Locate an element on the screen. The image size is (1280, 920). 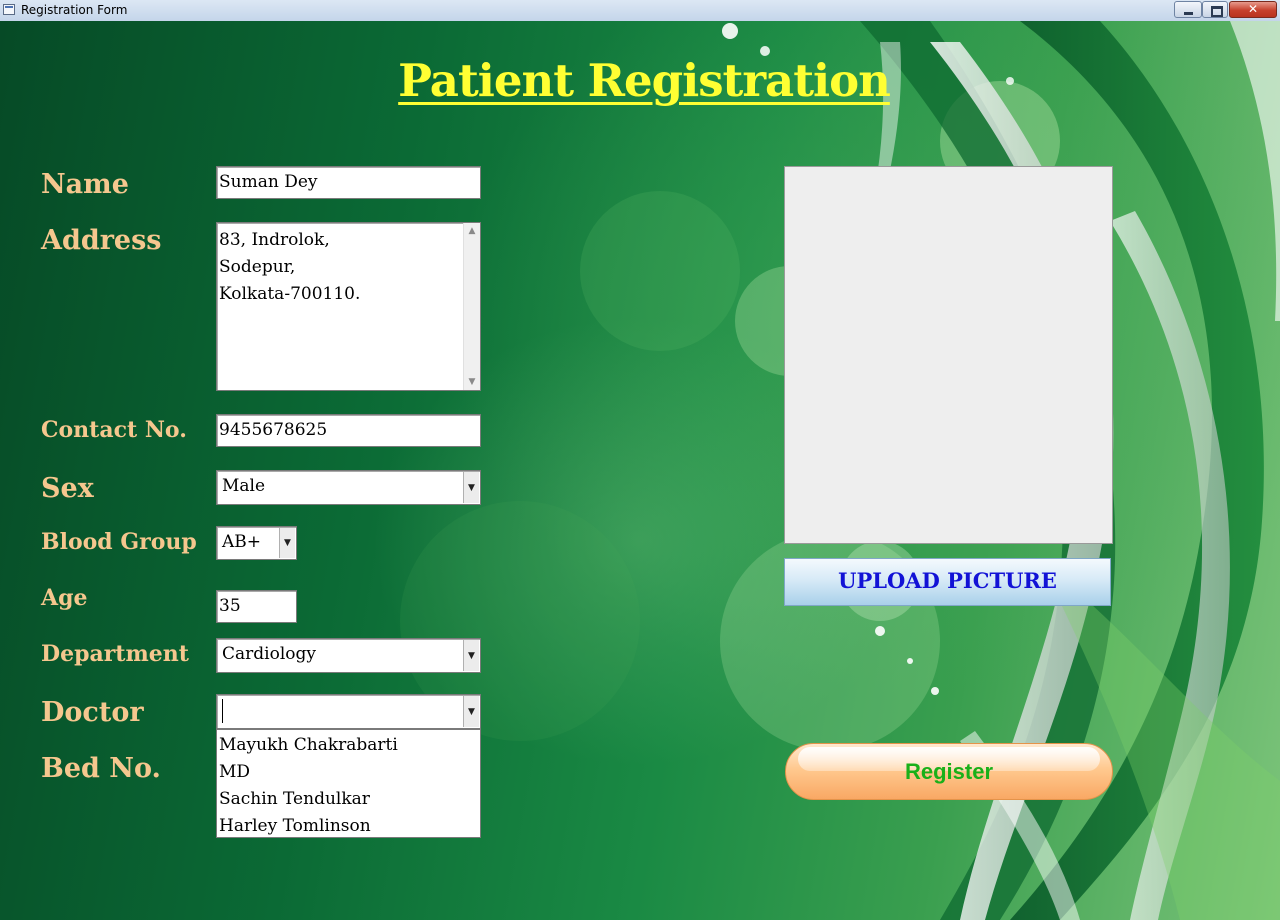
address-label: Address is located at coordinates (101, 240).